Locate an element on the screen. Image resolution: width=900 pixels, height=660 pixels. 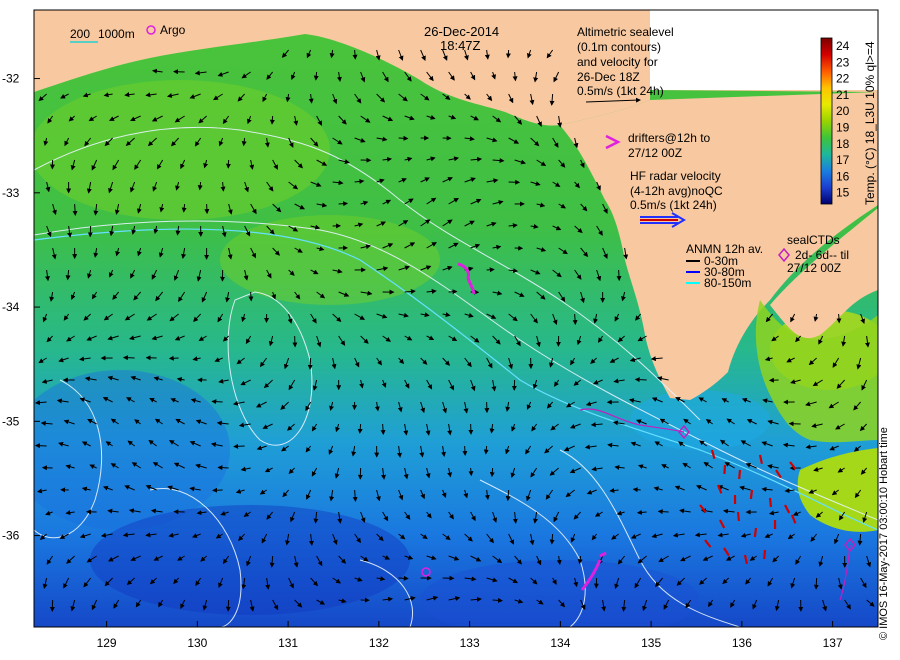
colorbar-label: 17 is located at coordinates (843, 160).